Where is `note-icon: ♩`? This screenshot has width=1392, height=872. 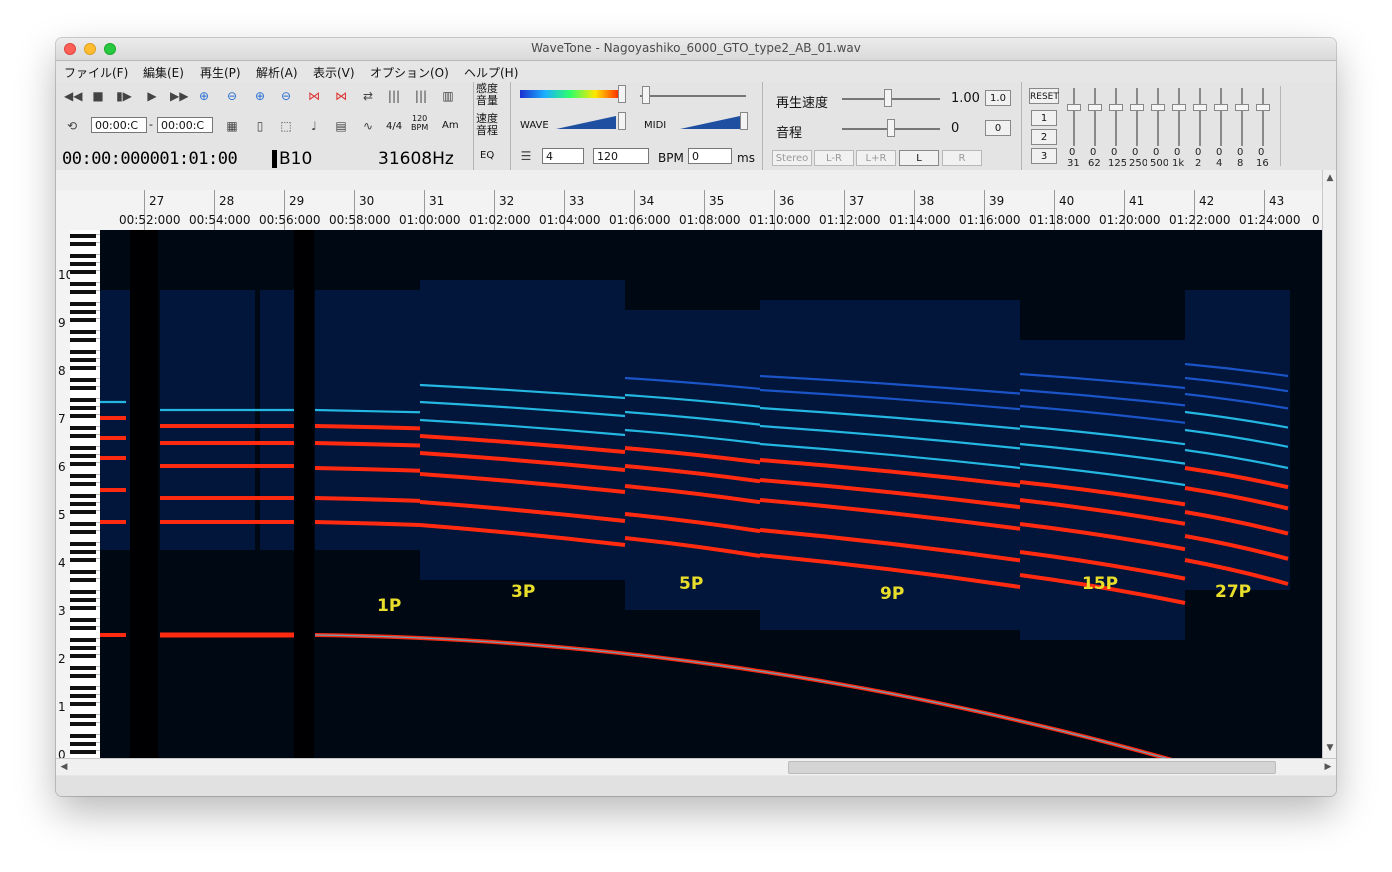
note-icon: ♩ is located at coordinates (314, 126).